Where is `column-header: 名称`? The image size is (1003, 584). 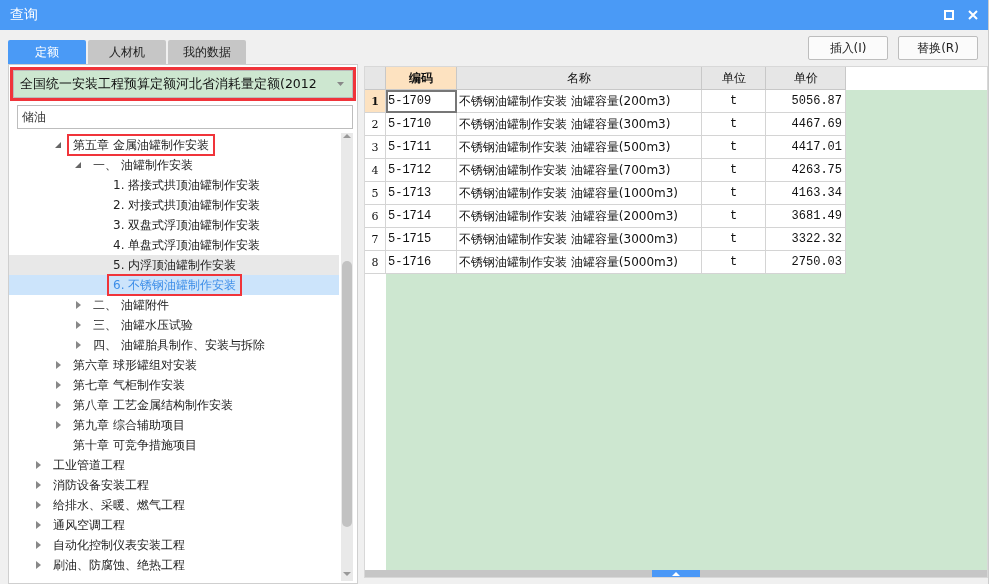
column-header: 名称 is located at coordinates (579, 78).